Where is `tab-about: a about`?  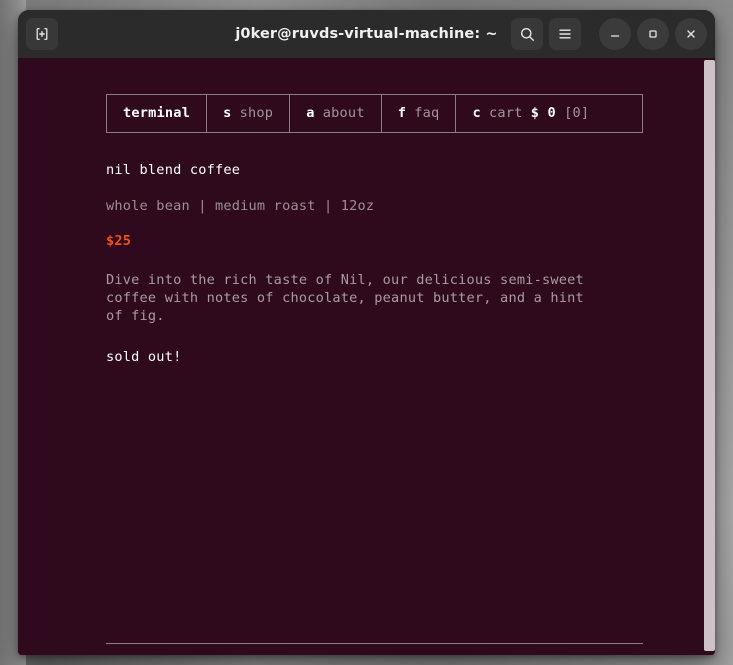 tab-about: a about is located at coordinates (336, 113).